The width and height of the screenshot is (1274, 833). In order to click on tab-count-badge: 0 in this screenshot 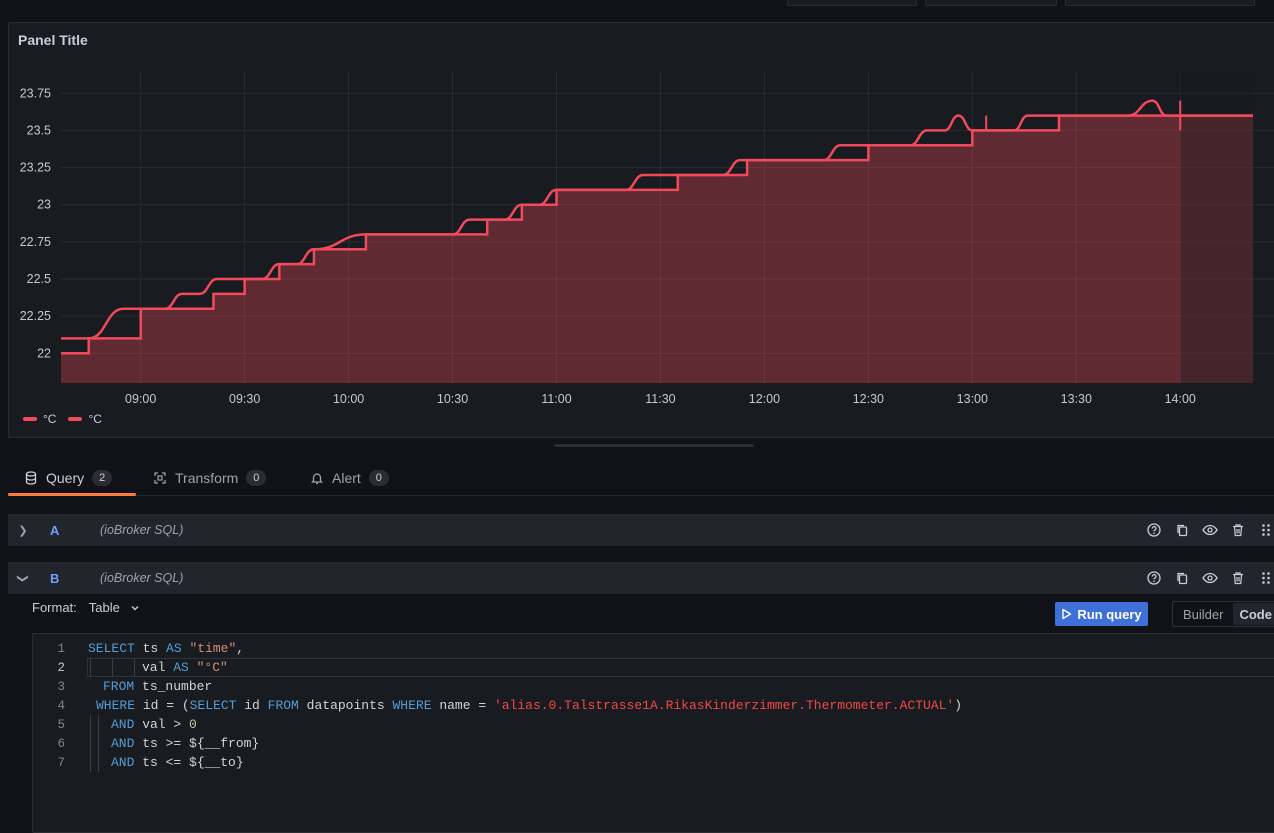, I will do `click(256, 477)`.